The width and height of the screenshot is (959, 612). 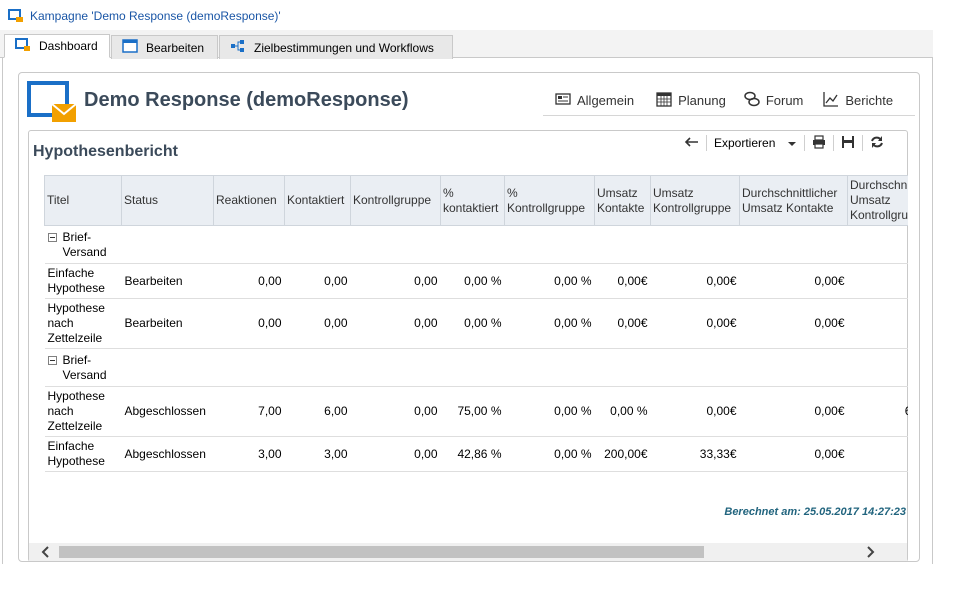 I want to click on cell-kontaktiert: 6,00, so click(x=317, y=411).